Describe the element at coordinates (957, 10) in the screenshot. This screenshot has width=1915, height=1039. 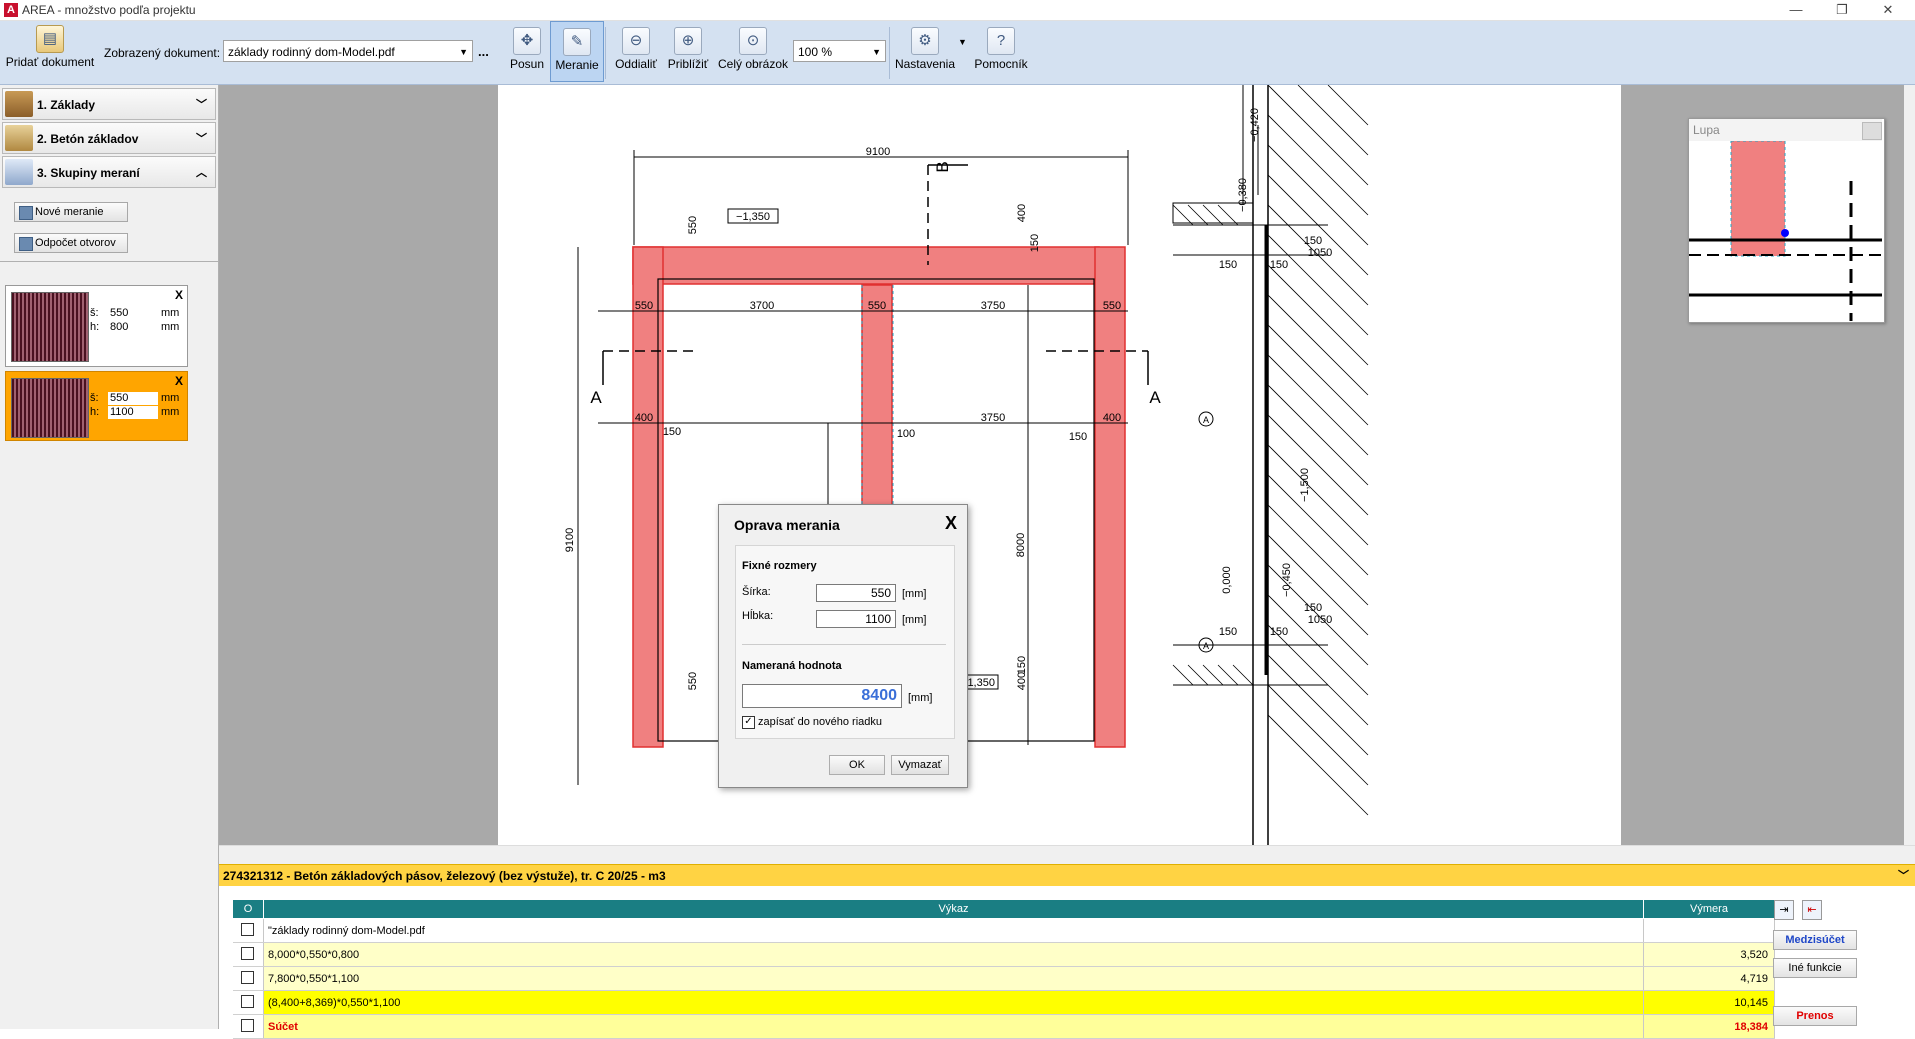
I see `title-bar: A AREA - množstvo podľa projektu — ❐ ✕` at that location.